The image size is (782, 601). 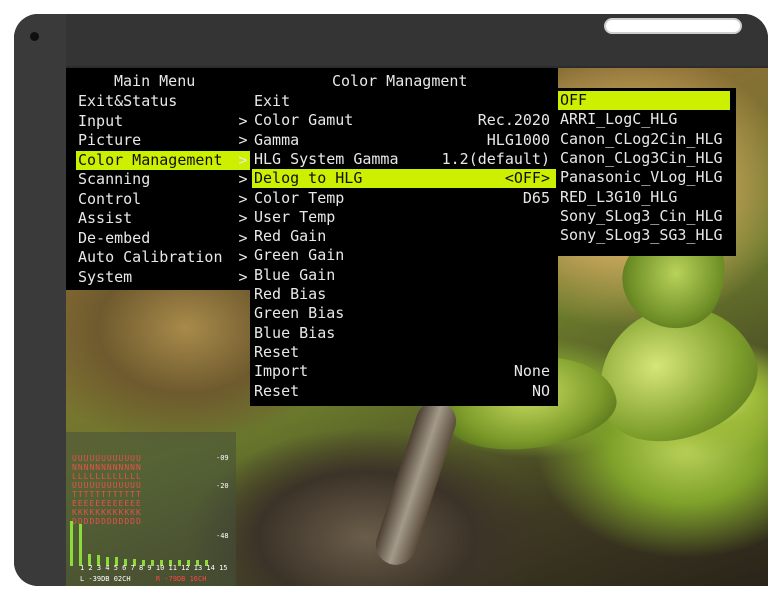 What do you see at coordinates (164, 160) in the screenshot?
I see `main-menu-item: Color Management` at bounding box center [164, 160].